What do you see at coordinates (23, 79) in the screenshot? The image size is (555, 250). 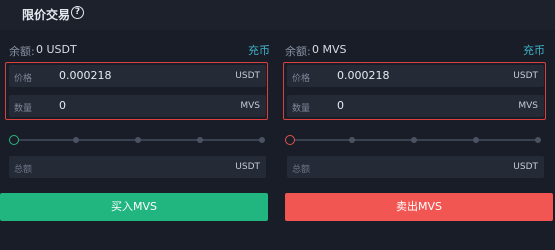 I see `buy-price-label: 价格` at bounding box center [23, 79].